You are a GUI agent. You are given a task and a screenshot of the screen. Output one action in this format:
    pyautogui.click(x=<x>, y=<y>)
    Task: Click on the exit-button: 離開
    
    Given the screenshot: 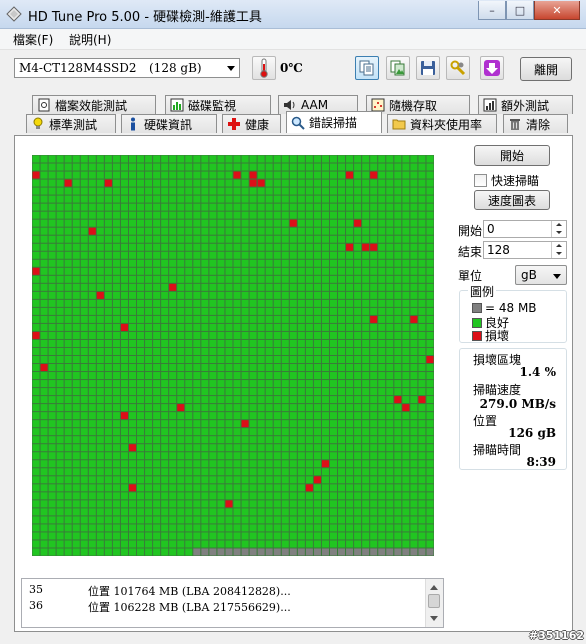 What is the action you would take?
    pyautogui.click(x=546, y=69)
    